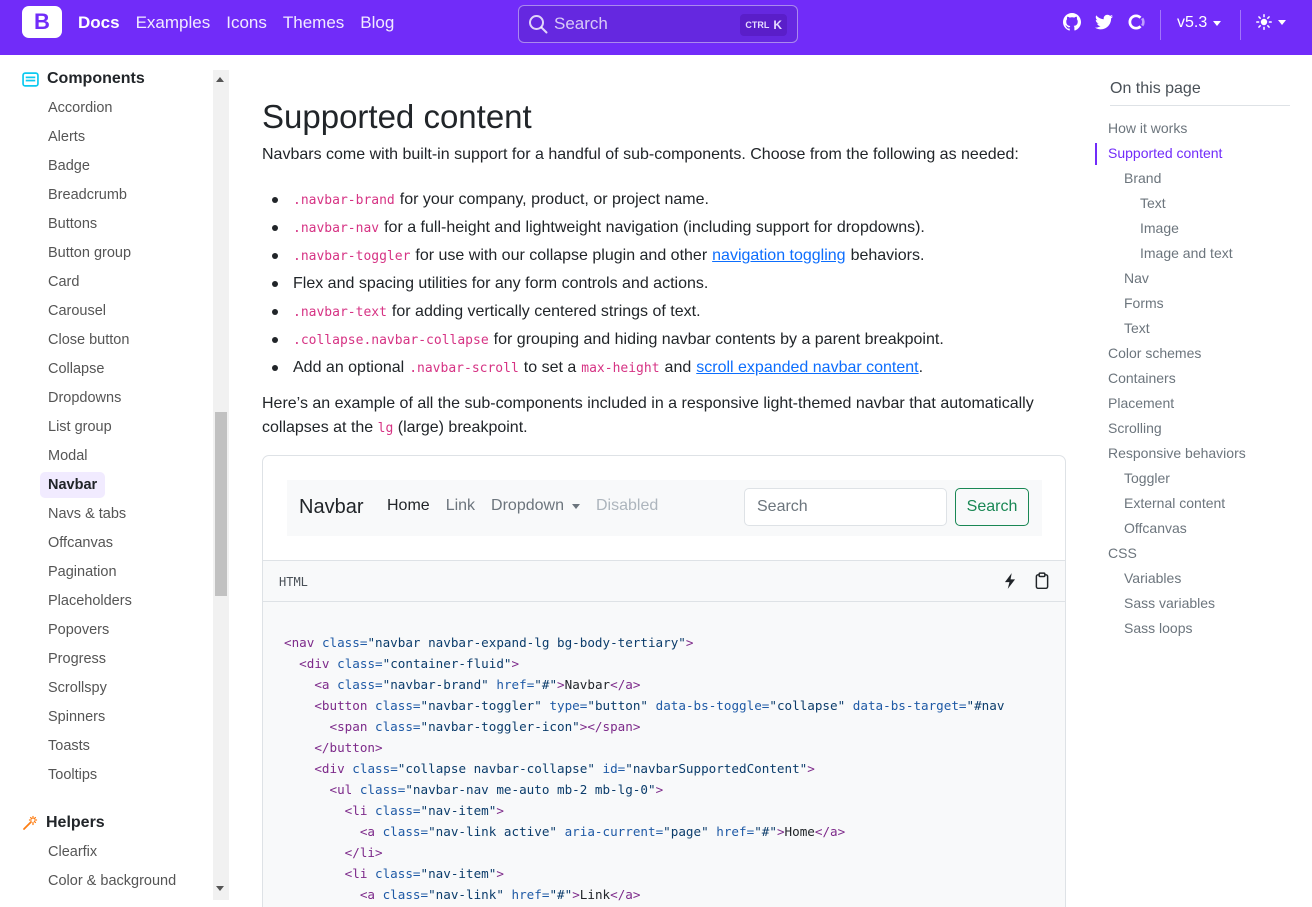 This screenshot has height=907, width=1312. What do you see at coordinates (1142, 378) in the screenshot?
I see `toc-item-containers: Containers` at bounding box center [1142, 378].